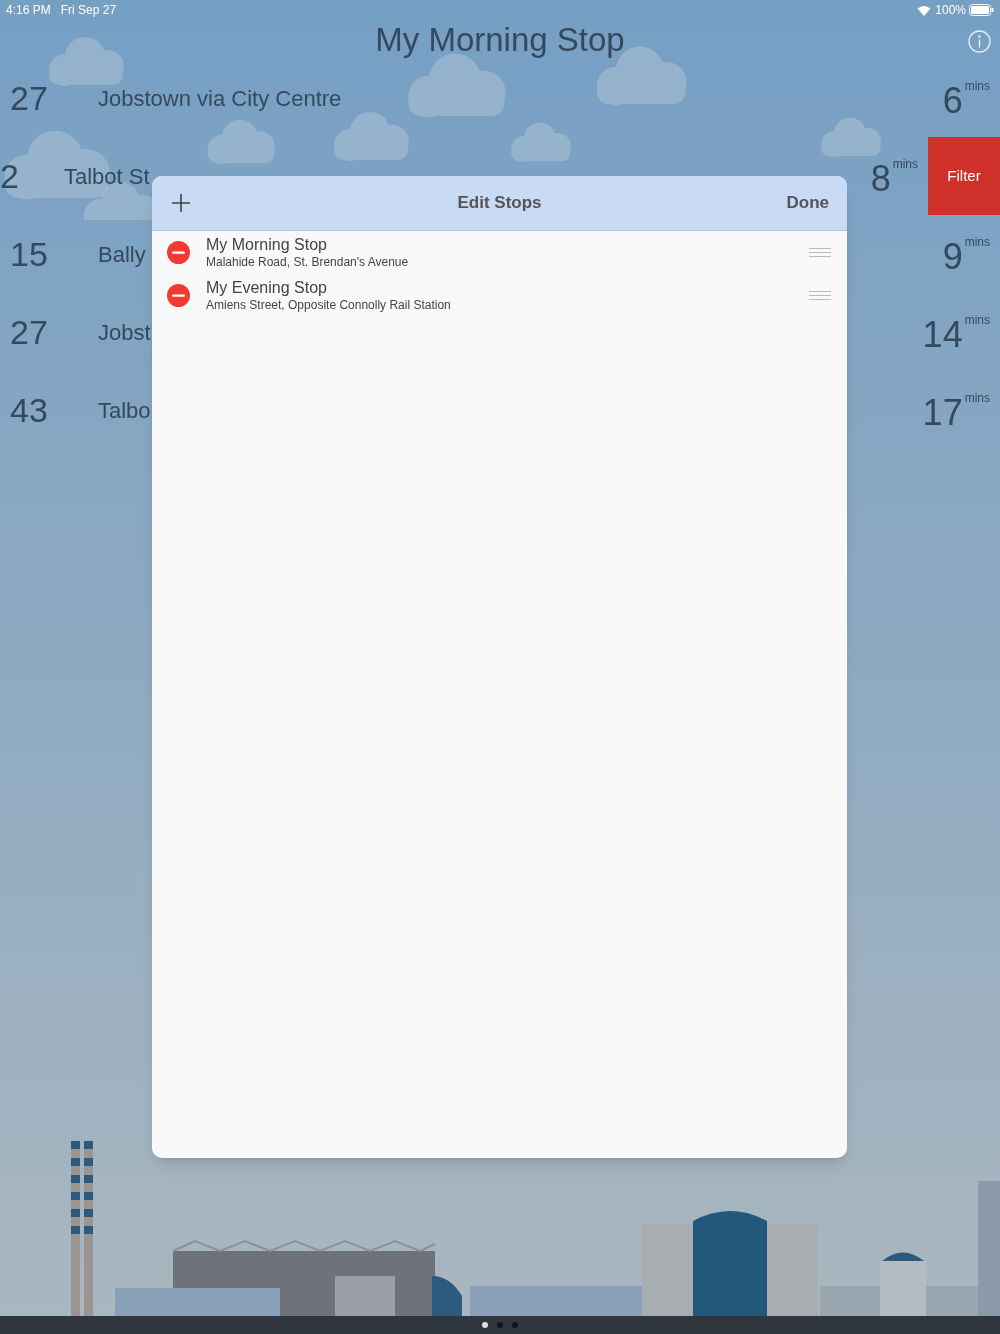 This screenshot has width=1000, height=1334. Describe the element at coordinates (28, 10) in the screenshot. I see `status-time: 4:16 PM` at that location.